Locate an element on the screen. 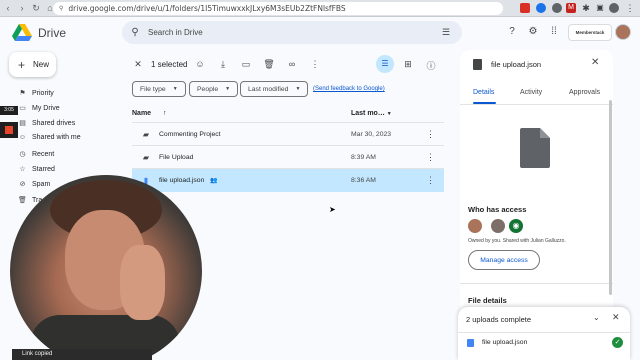 Image resolution: width=640 pixels, height=360 pixels. sidebar-item-label: Shared with me is located at coordinates (56, 137).